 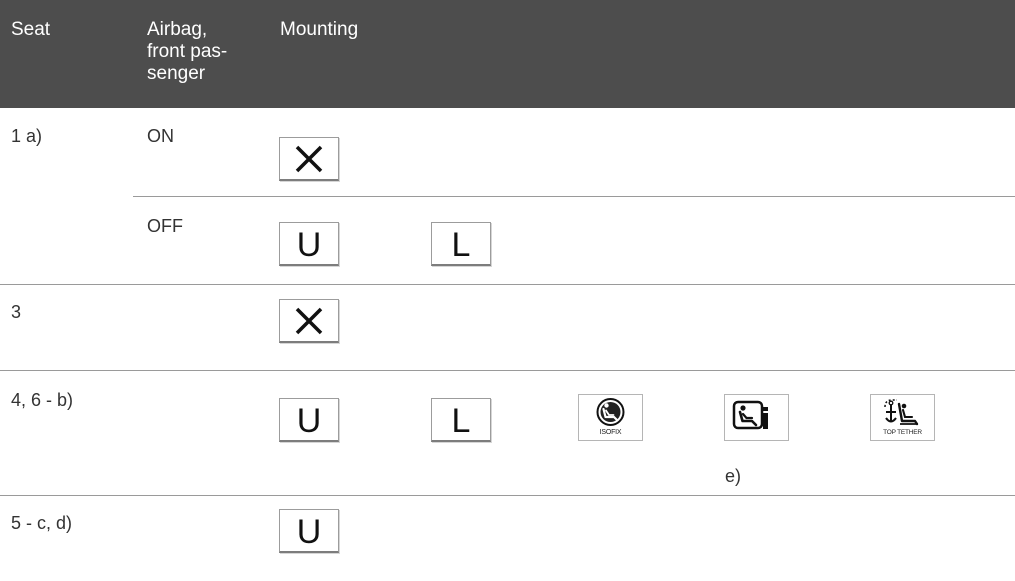 I want to click on header-airbag: Airbag, front pas- senger, so click(x=187, y=52).